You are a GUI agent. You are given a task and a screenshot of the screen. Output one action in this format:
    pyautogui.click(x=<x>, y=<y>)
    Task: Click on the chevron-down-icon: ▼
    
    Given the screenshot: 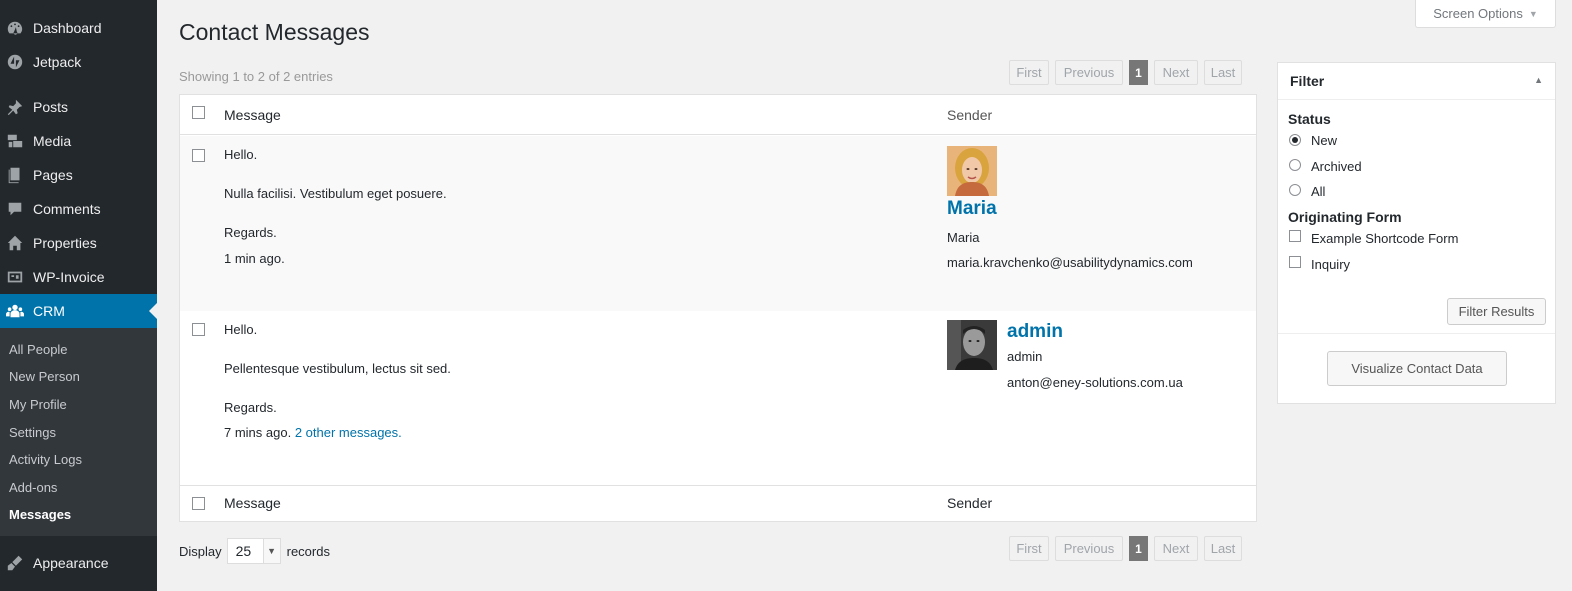 What is the action you would take?
    pyautogui.click(x=271, y=551)
    